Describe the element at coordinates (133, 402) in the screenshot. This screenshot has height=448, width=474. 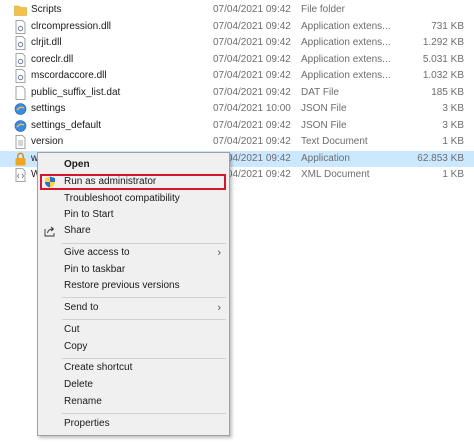
I see `menu-item-rename: Rename` at that location.